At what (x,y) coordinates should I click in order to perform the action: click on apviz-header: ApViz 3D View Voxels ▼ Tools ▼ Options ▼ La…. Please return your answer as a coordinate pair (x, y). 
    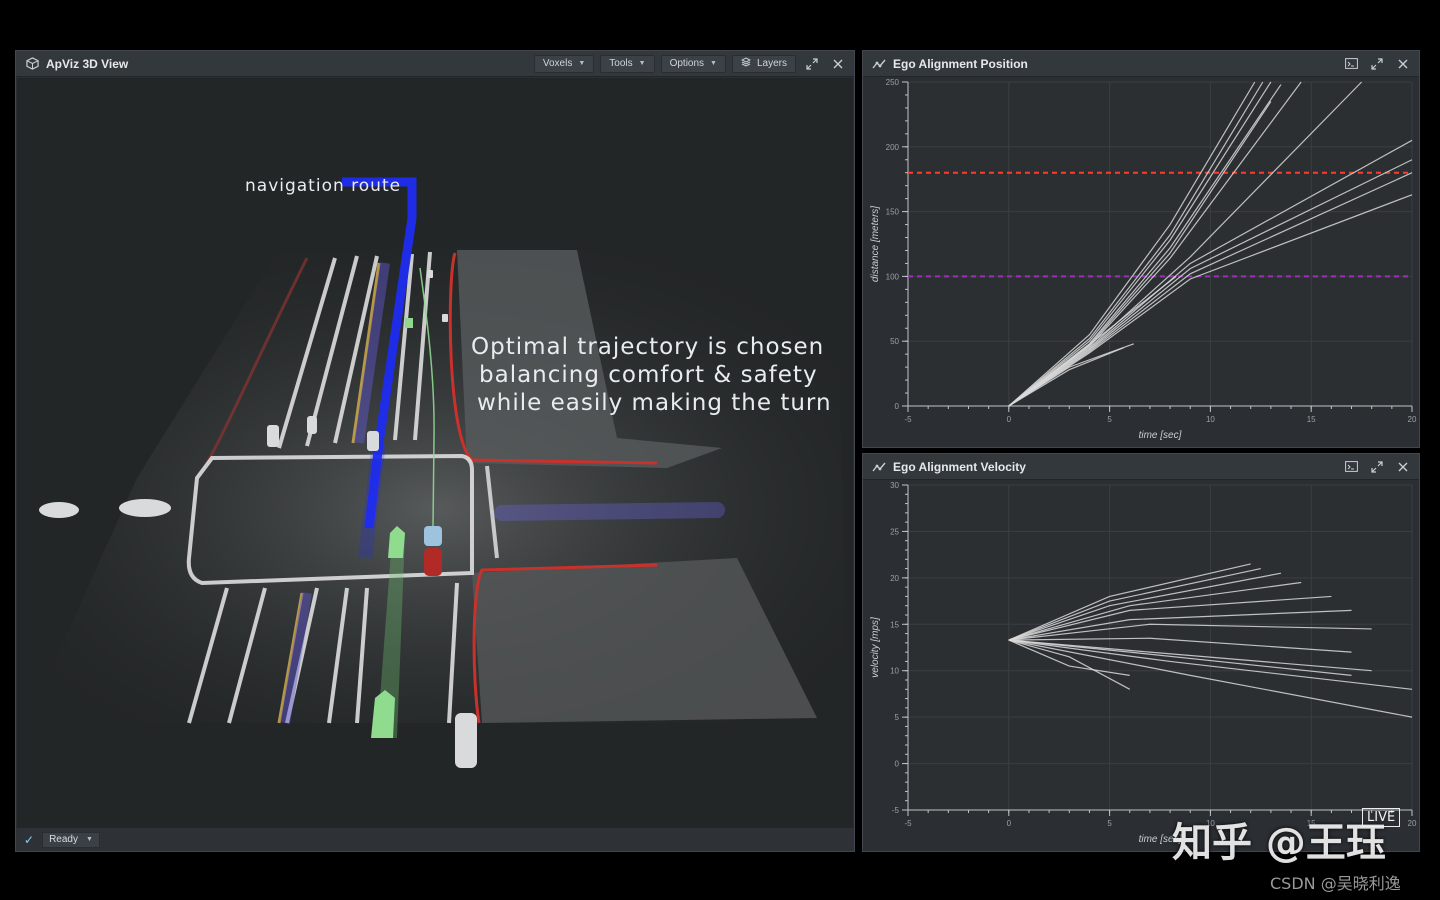
    Looking at the image, I should click on (435, 64).